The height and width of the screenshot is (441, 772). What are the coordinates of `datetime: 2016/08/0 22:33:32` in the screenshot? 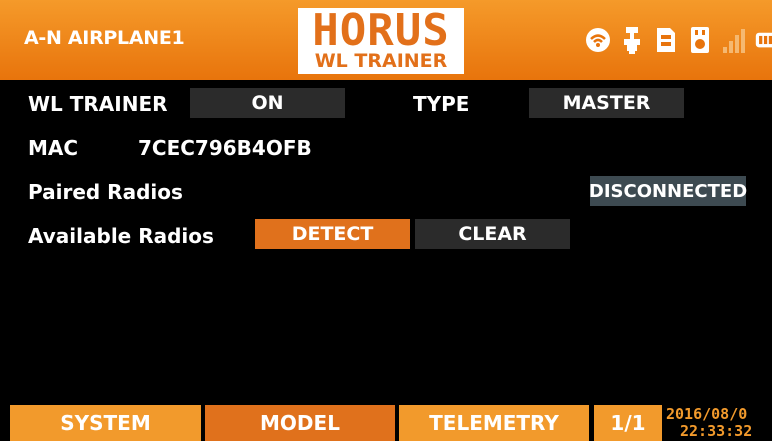 It's located at (719, 423).